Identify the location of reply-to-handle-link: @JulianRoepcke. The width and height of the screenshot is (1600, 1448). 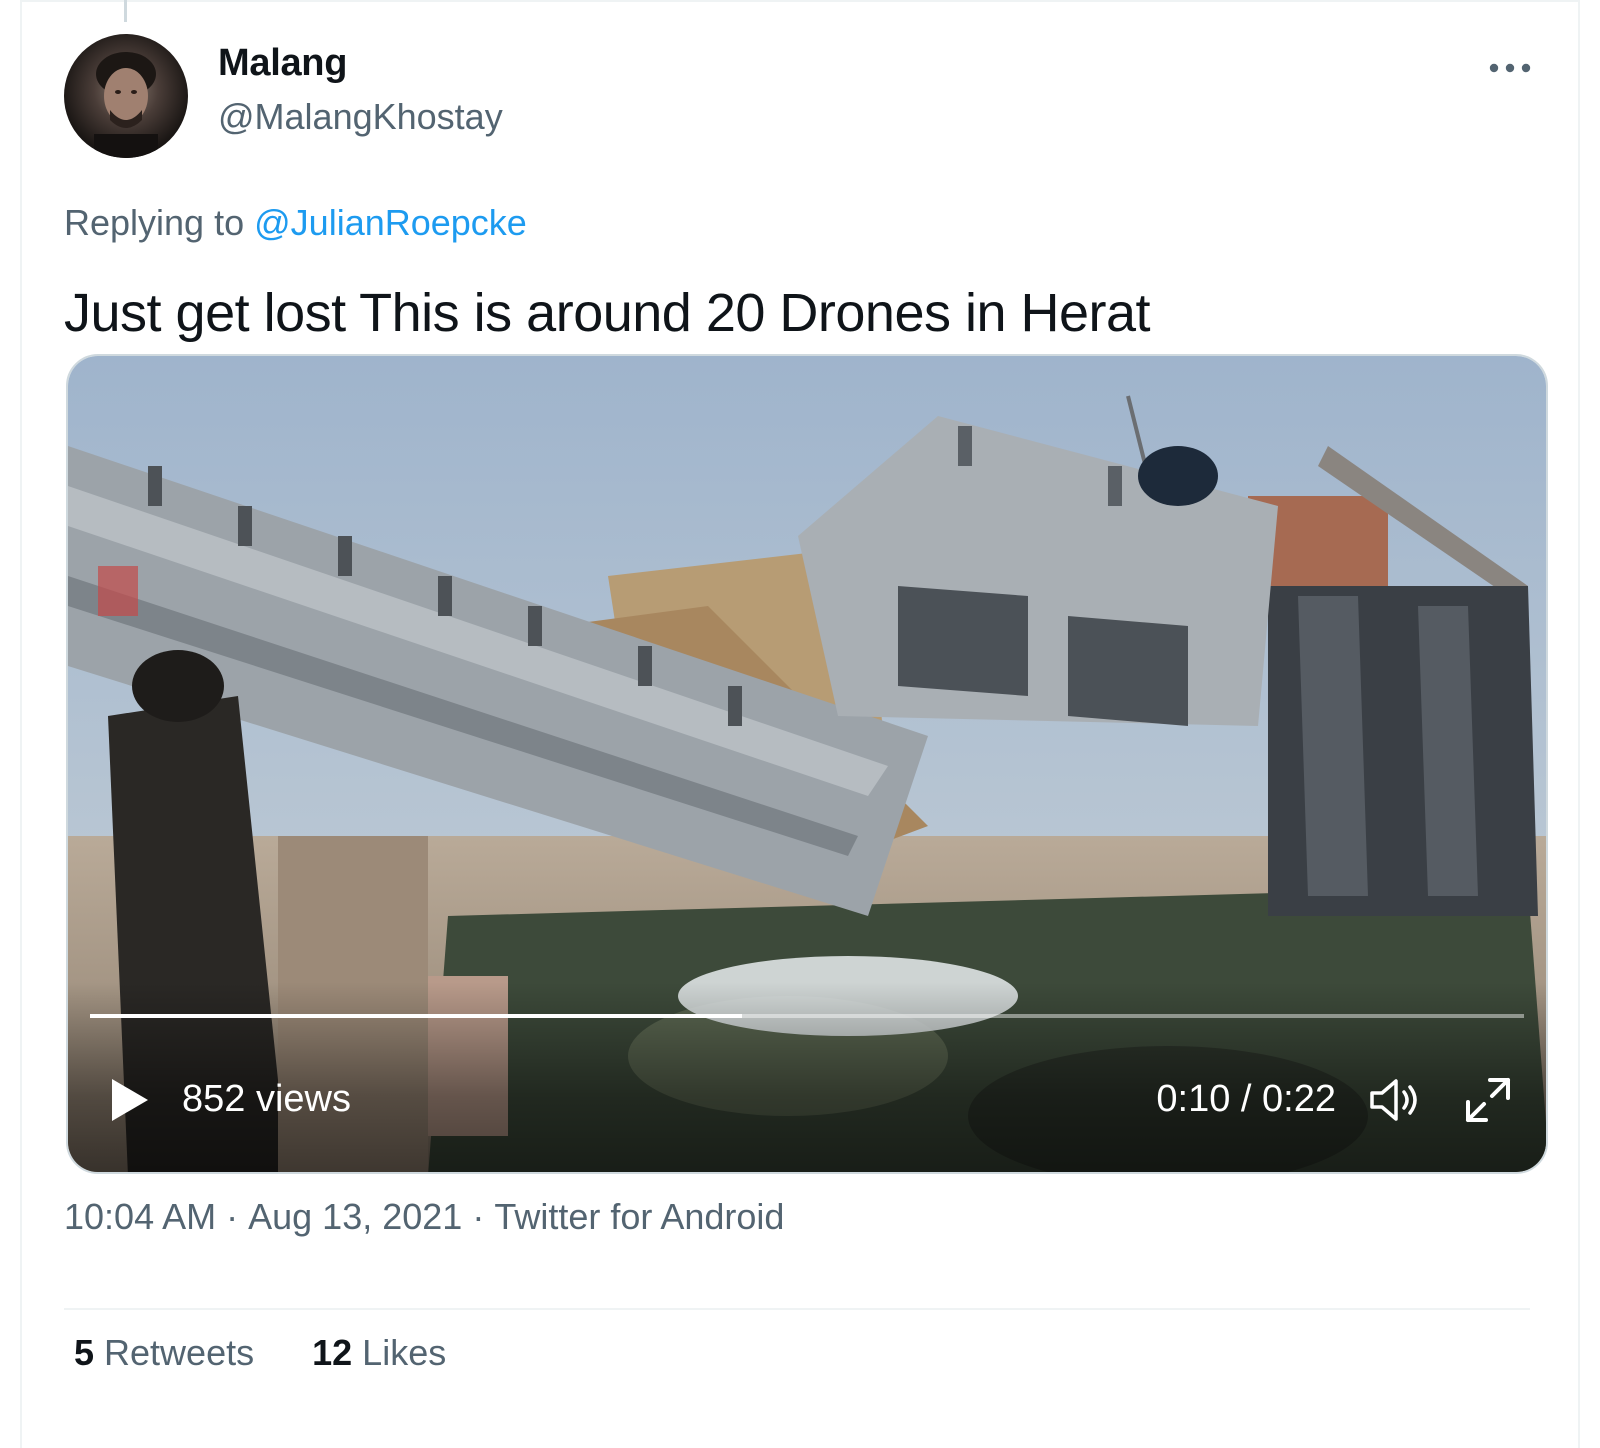
(390, 222).